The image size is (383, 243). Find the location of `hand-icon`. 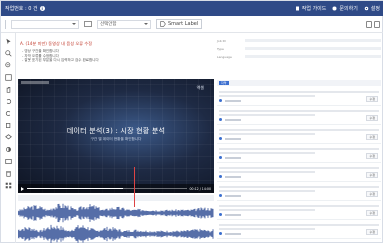

hand-icon is located at coordinates (8, 89).